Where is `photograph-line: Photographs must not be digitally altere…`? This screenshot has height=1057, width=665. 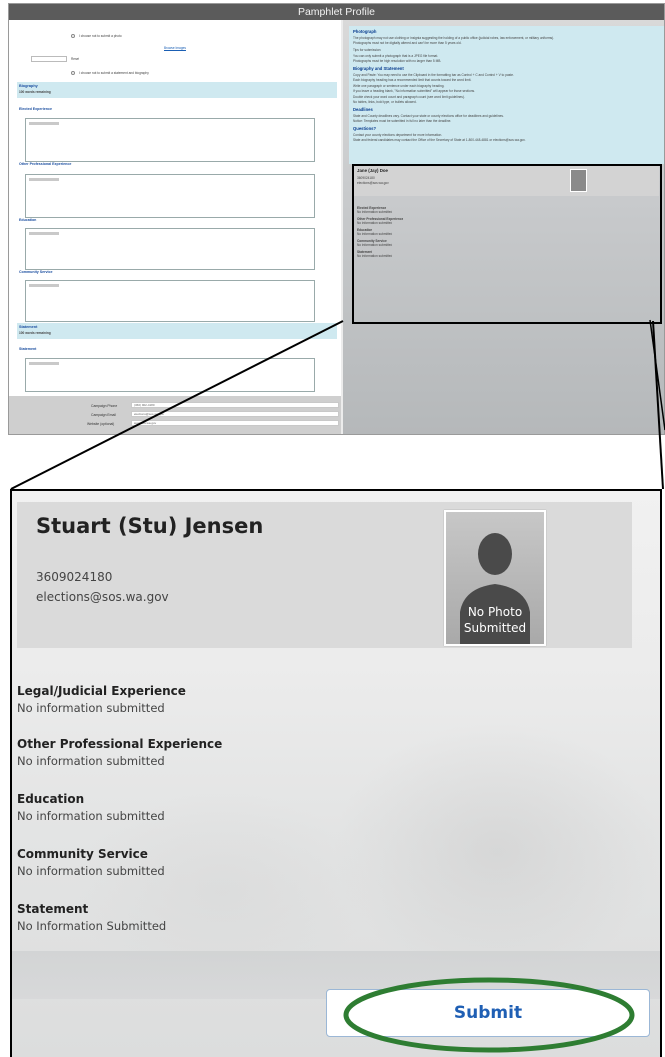 photograph-line: Photographs must not be digitally altere… is located at coordinates (407, 43).